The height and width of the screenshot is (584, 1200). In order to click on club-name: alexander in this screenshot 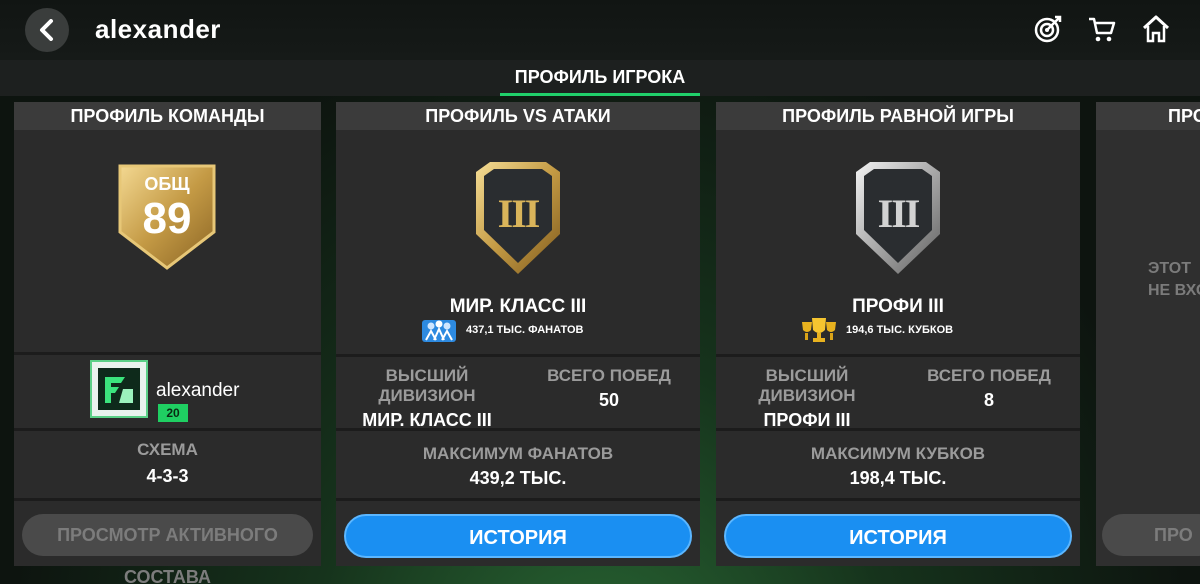, I will do `click(198, 390)`.